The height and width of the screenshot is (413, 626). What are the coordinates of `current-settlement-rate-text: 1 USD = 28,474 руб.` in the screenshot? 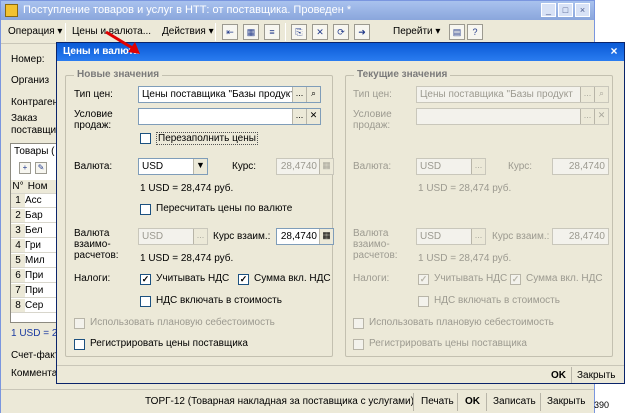 It's located at (465, 258).